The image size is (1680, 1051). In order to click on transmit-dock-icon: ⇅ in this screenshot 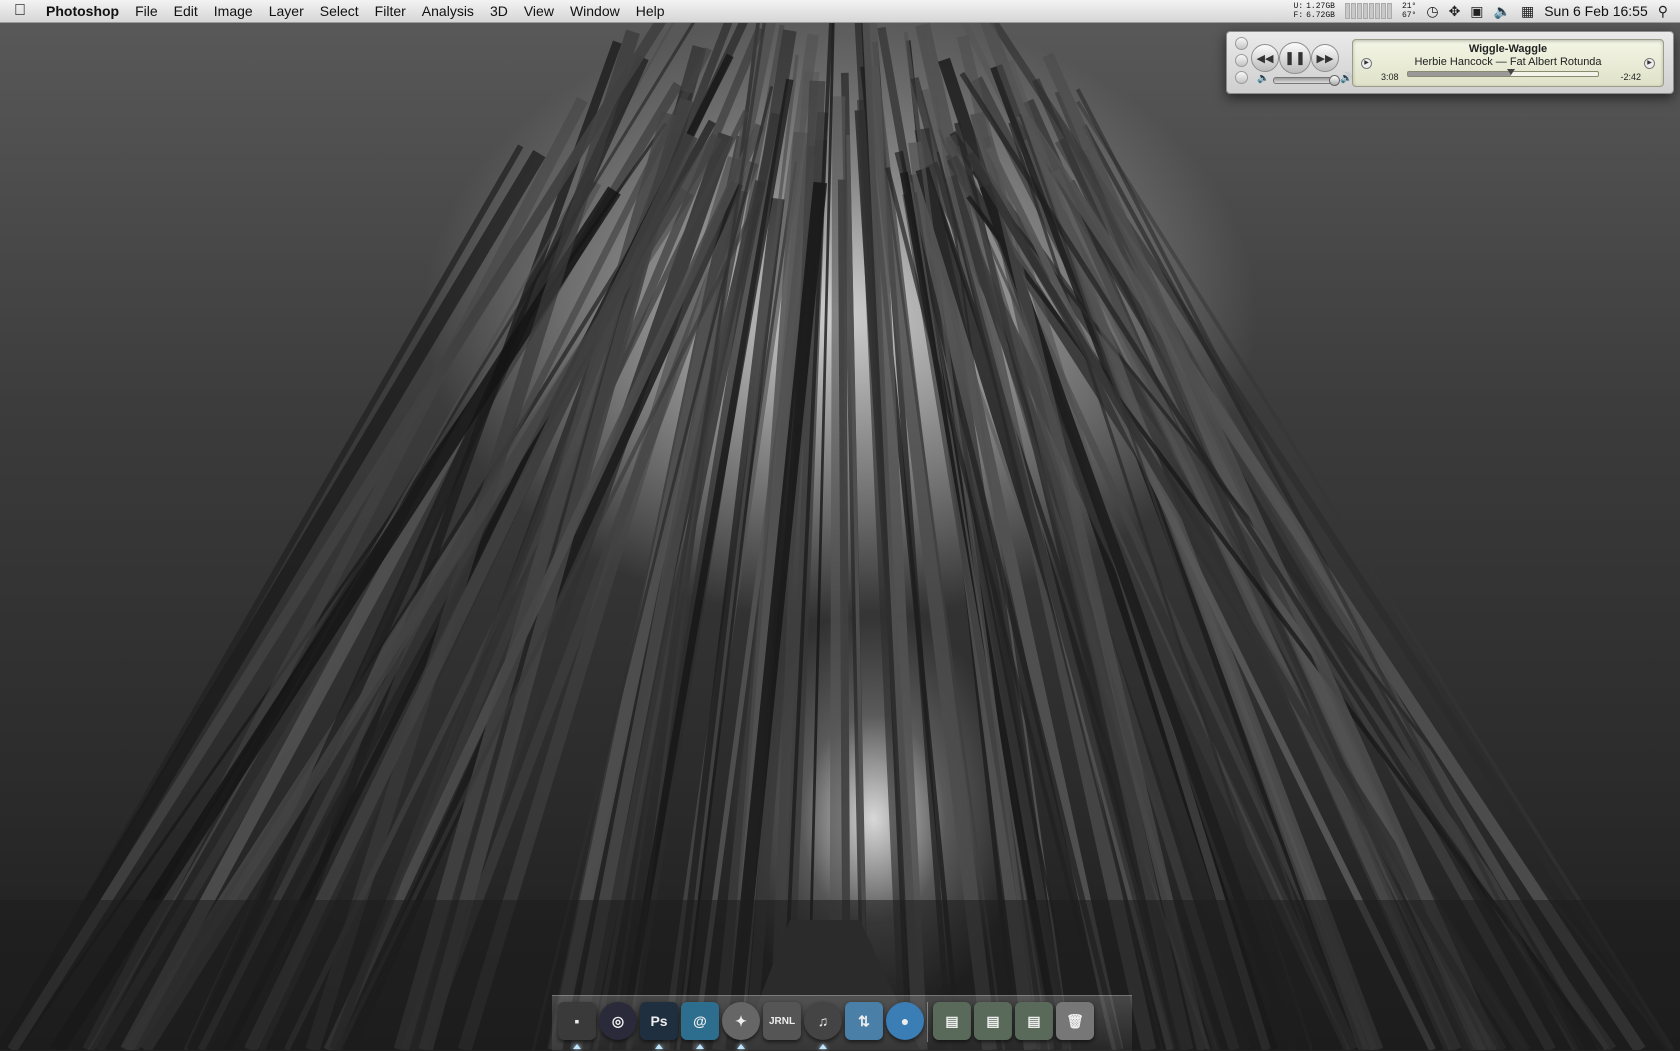, I will do `click(864, 1021)`.